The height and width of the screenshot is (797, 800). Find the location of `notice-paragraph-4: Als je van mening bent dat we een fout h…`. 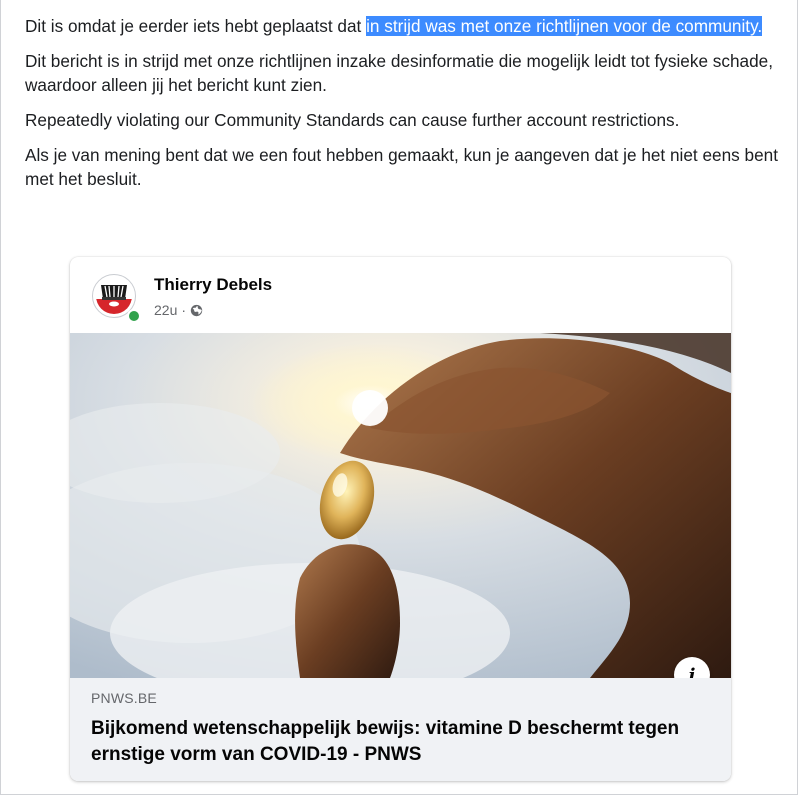

notice-paragraph-4: Als je van mening bent dat we een fout h… is located at coordinates (401, 167).